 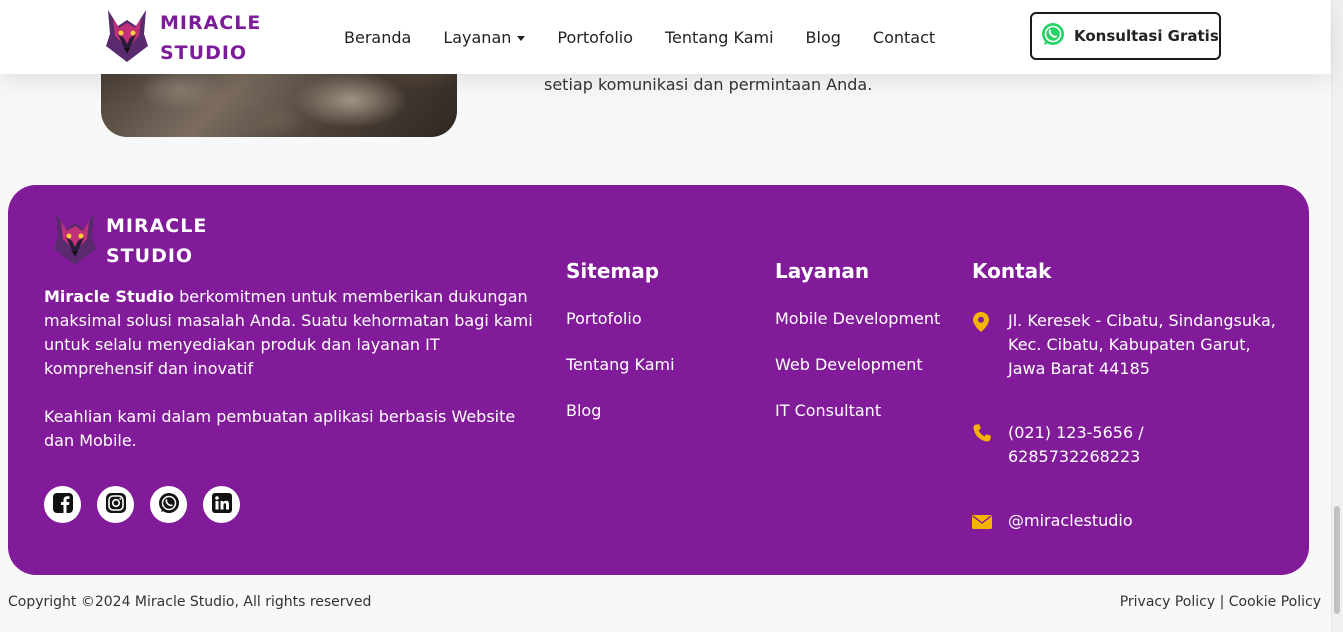 What do you see at coordinates (1070, 521) in the screenshot?
I see `contact-email: @miraclestudio` at bounding box center [1070, 521].